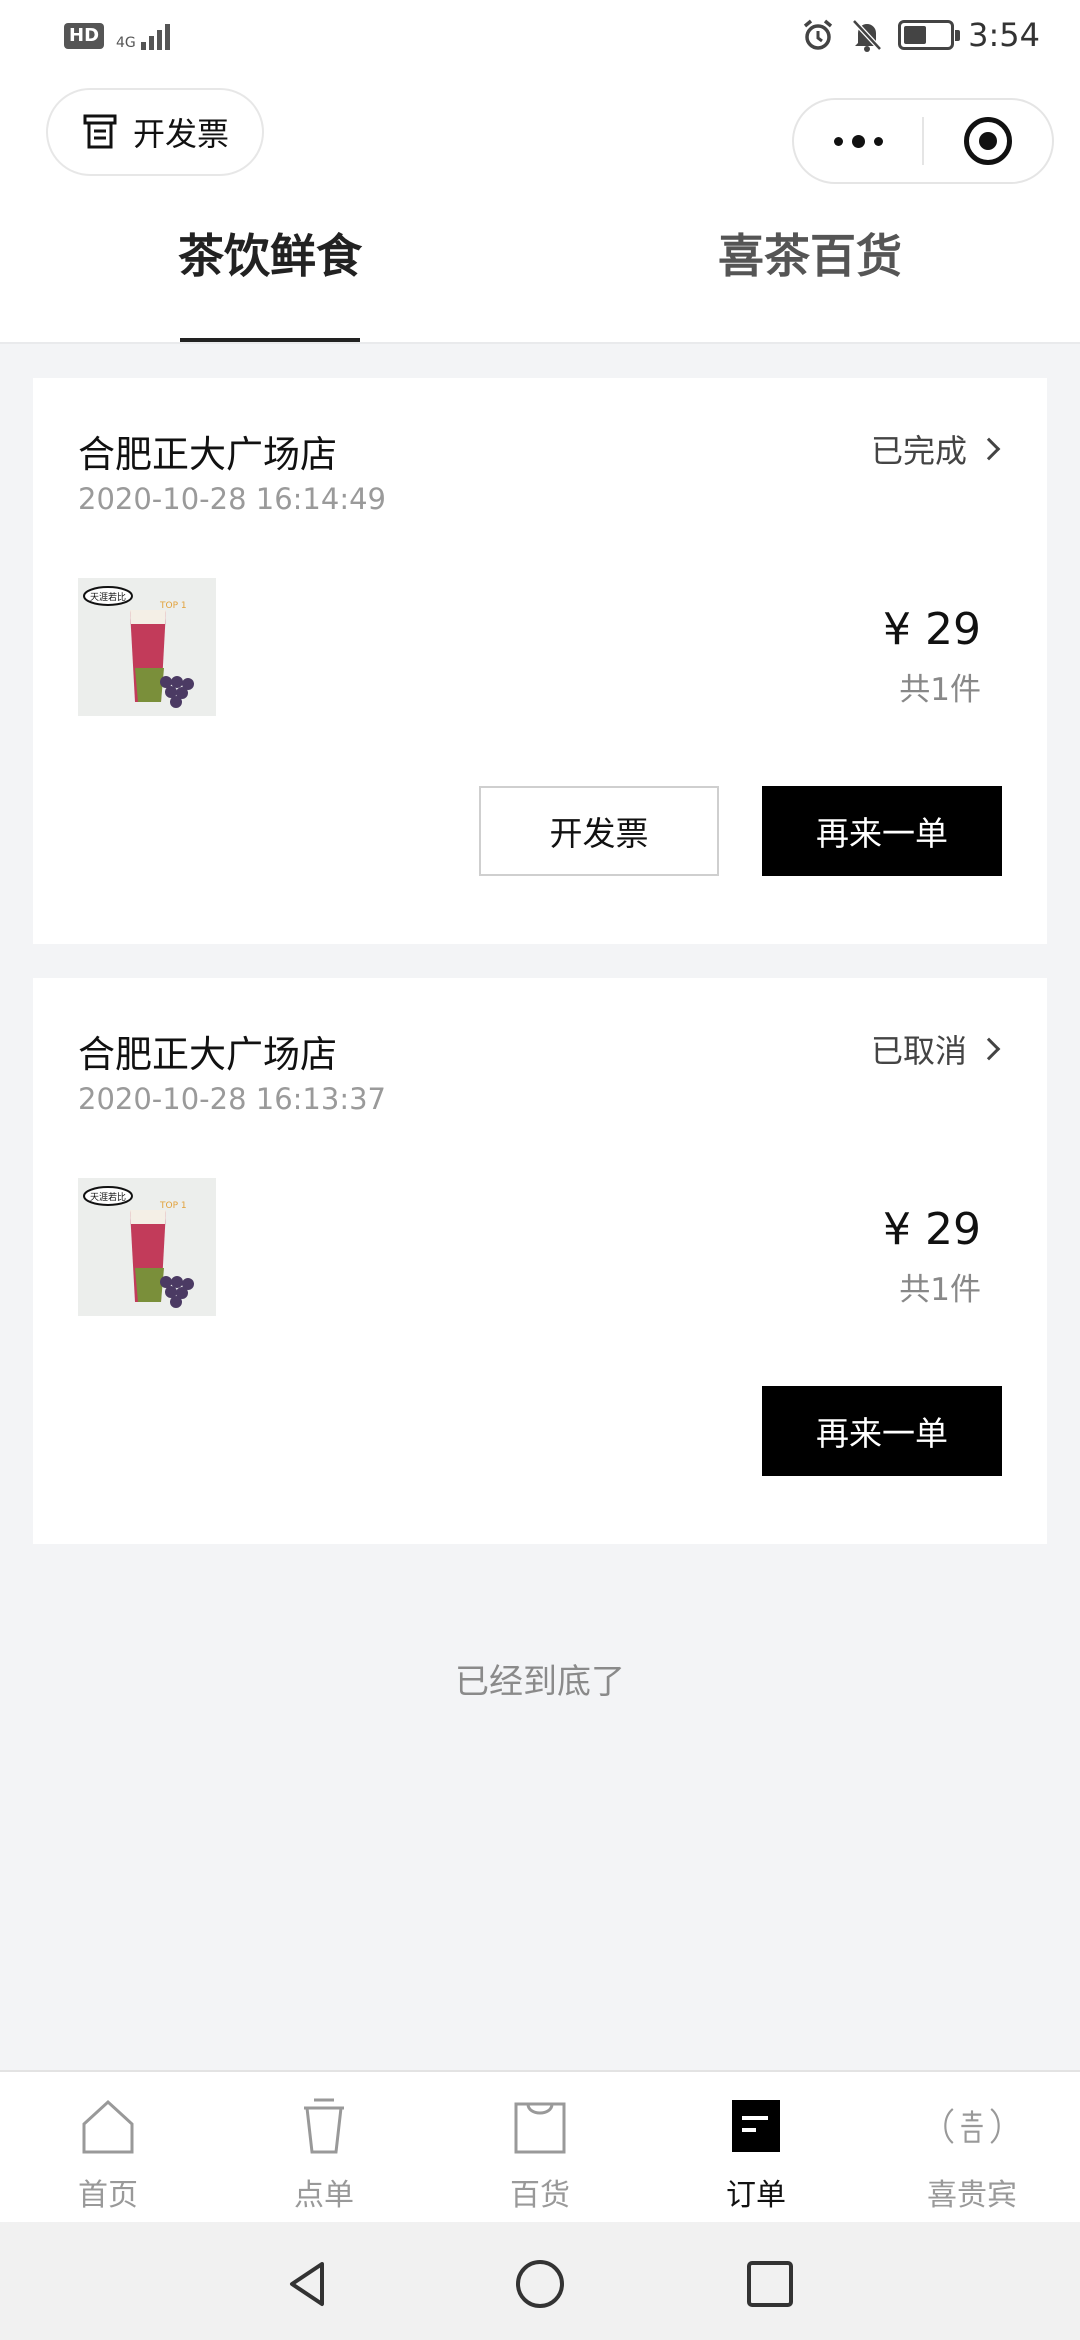 The width and height of the screenshot is (1080, 2340). I want to click on bottom-nav: 首页 点单 百货 订单 喜贵宾, so click(540, 2146).